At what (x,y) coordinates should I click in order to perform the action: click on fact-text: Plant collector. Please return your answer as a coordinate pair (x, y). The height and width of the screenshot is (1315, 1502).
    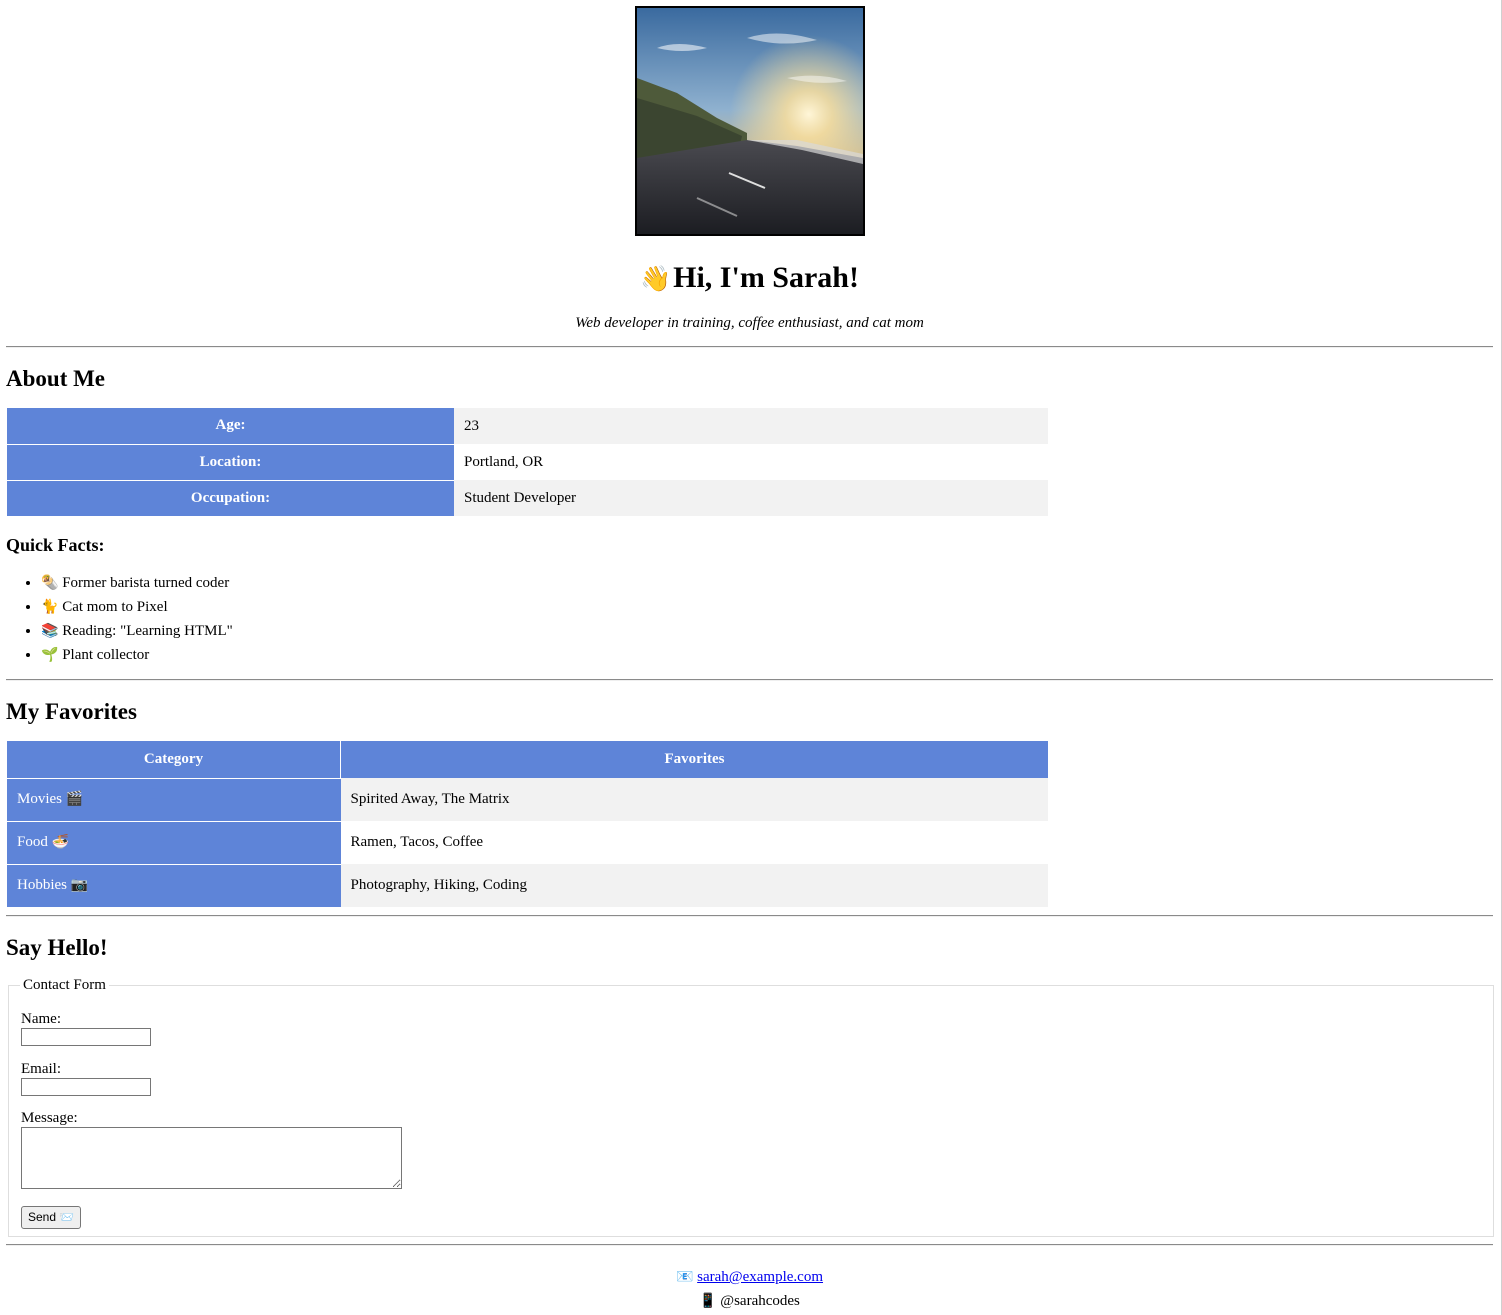
    Looking at the image, I should click on (106, 654).